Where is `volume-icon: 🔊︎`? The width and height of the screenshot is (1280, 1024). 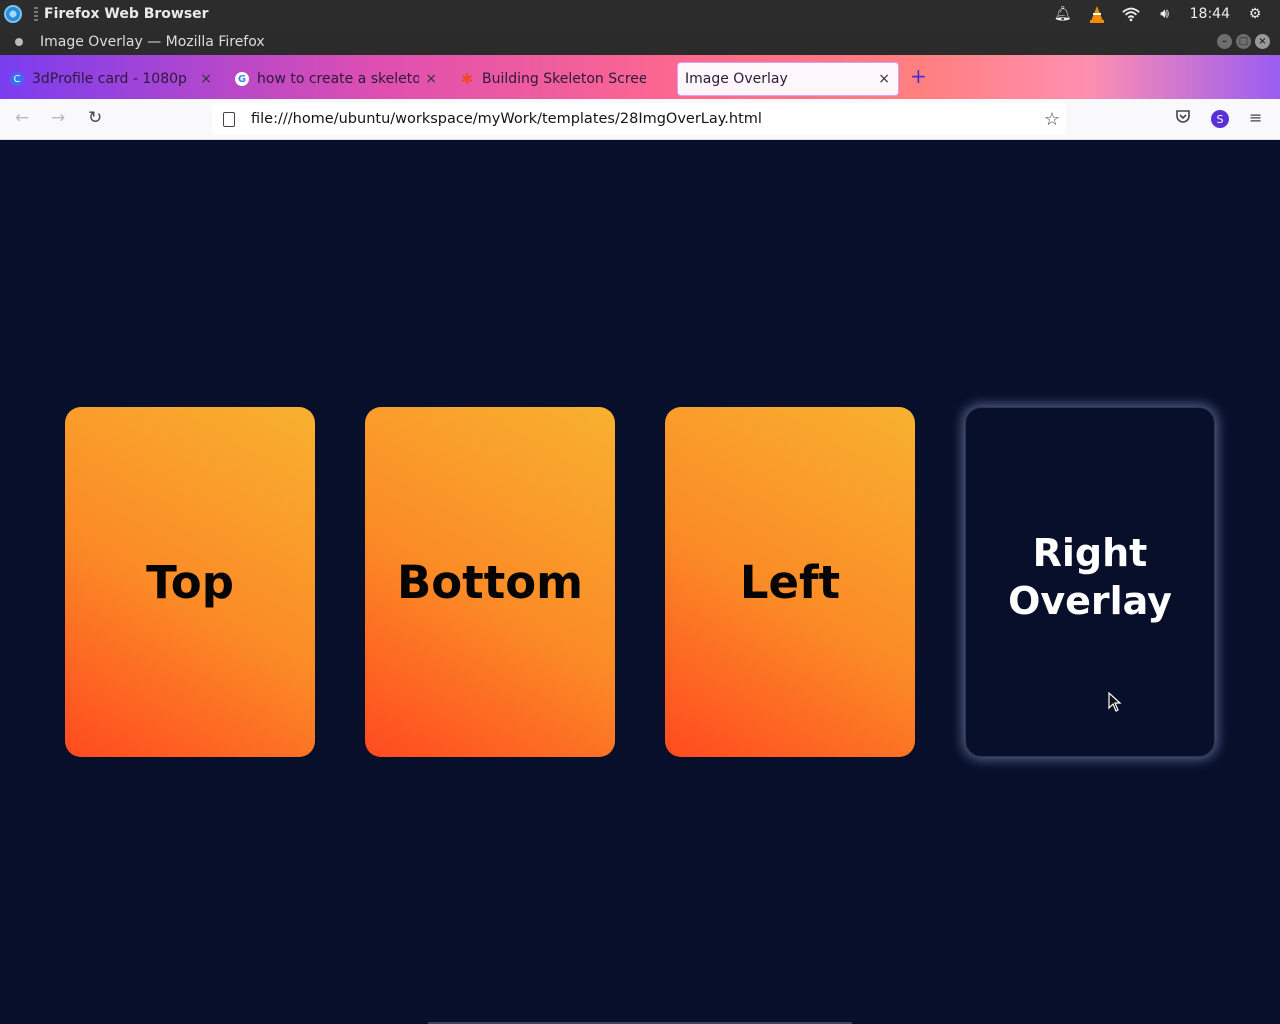 volume-icon: 🔊︎ is located at coordinates (1165, 14).